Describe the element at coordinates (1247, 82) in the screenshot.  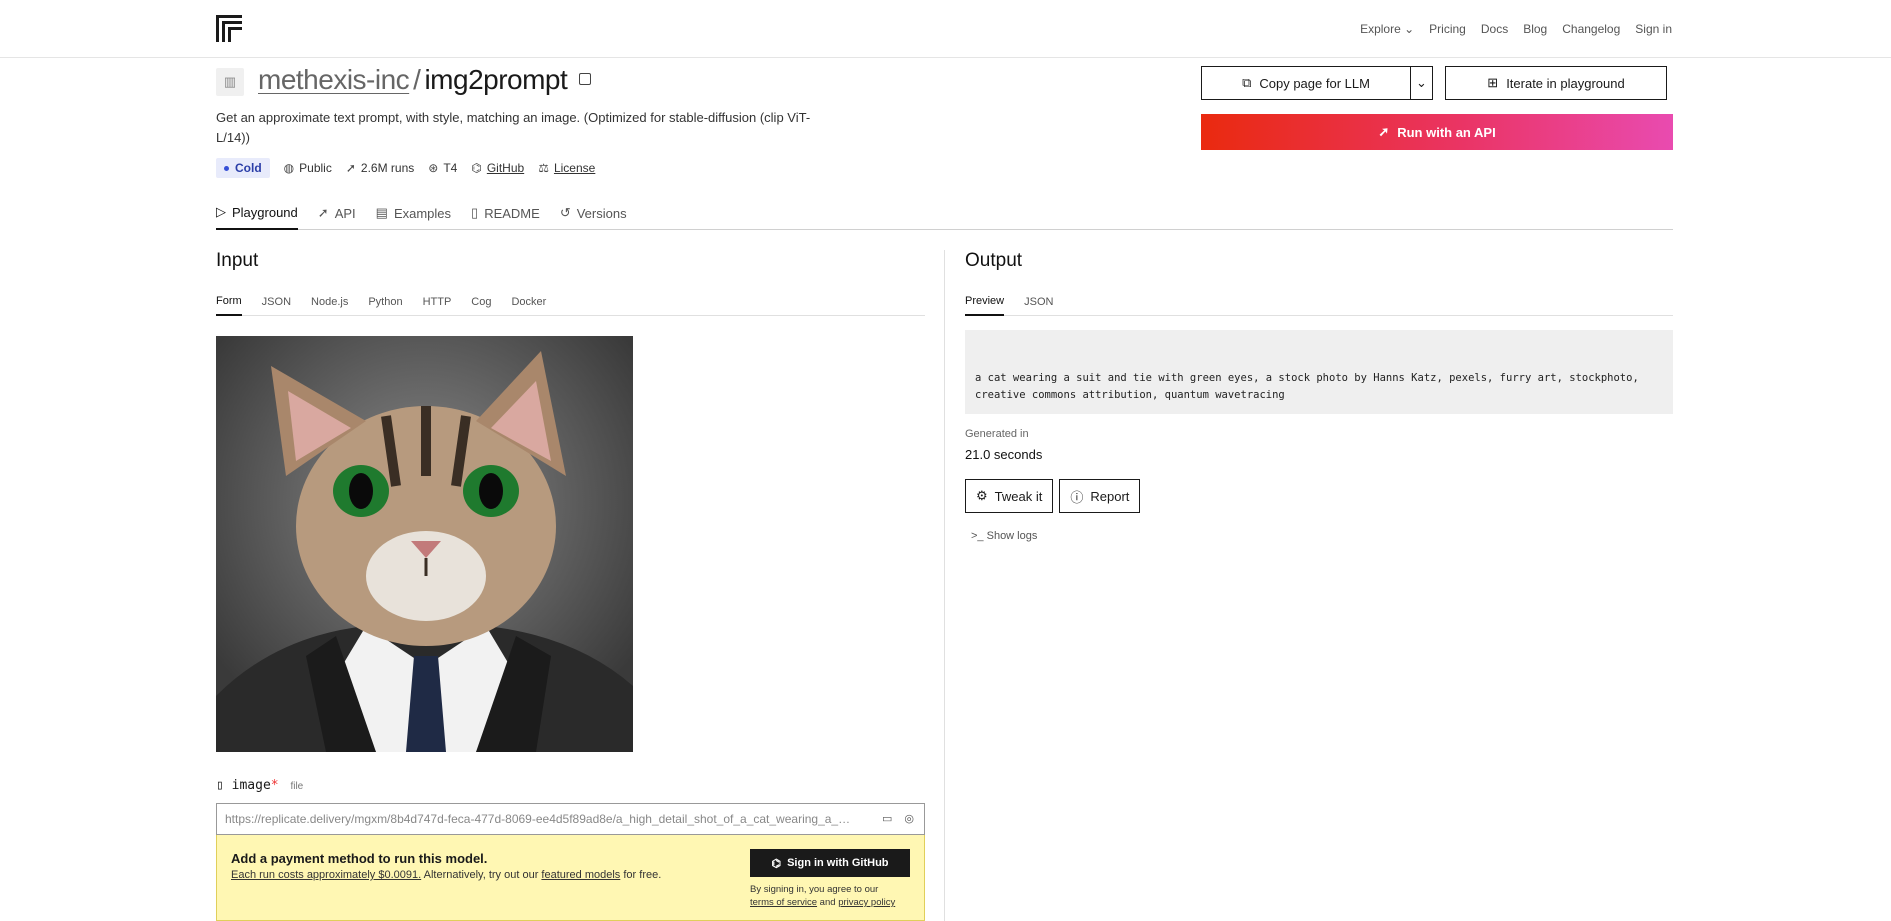
I see `copy-icon: ⧉` at that location.